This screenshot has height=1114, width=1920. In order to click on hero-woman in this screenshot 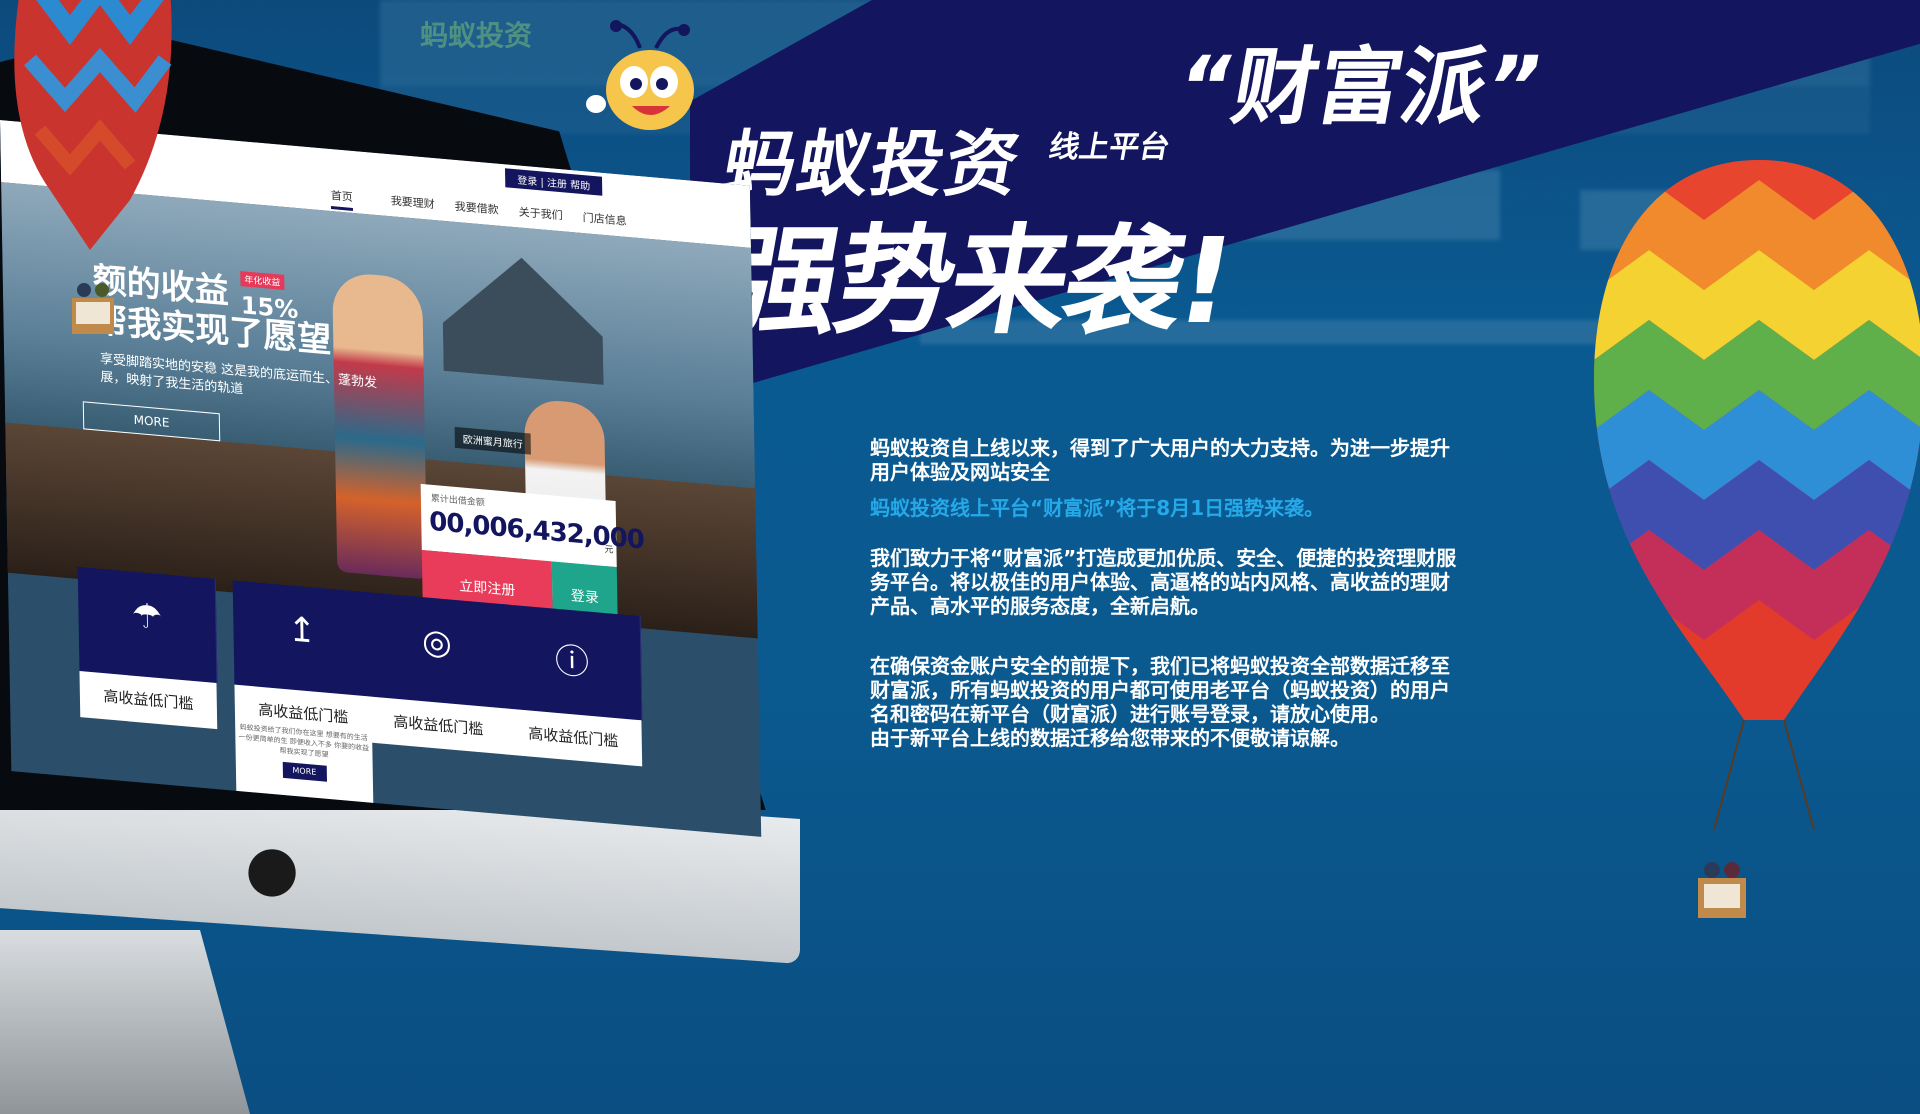, I will do `click(380, 425)`.